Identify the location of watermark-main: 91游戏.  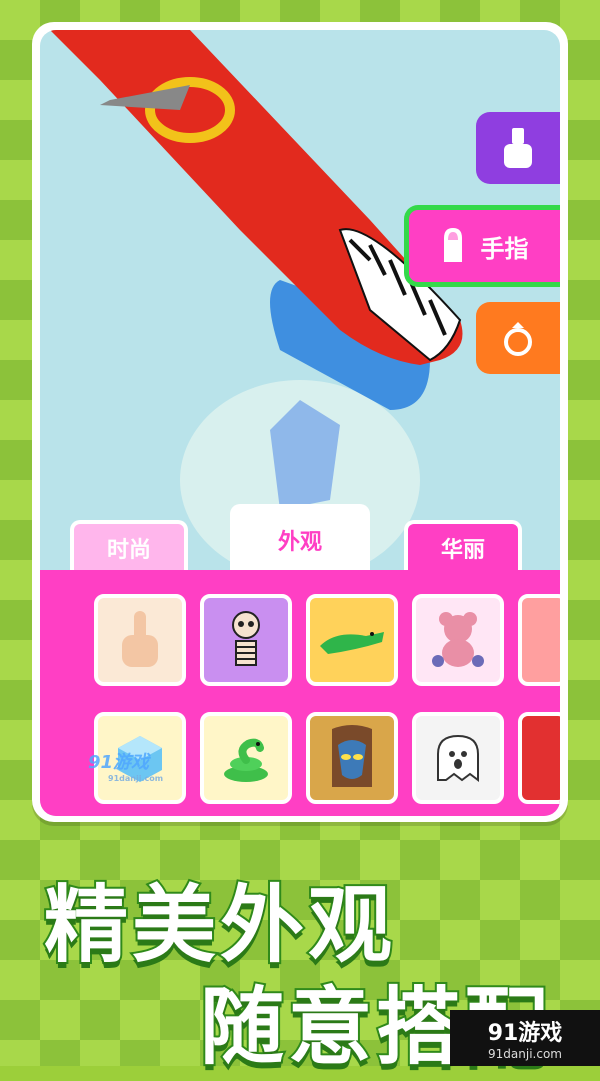
(119, 762).